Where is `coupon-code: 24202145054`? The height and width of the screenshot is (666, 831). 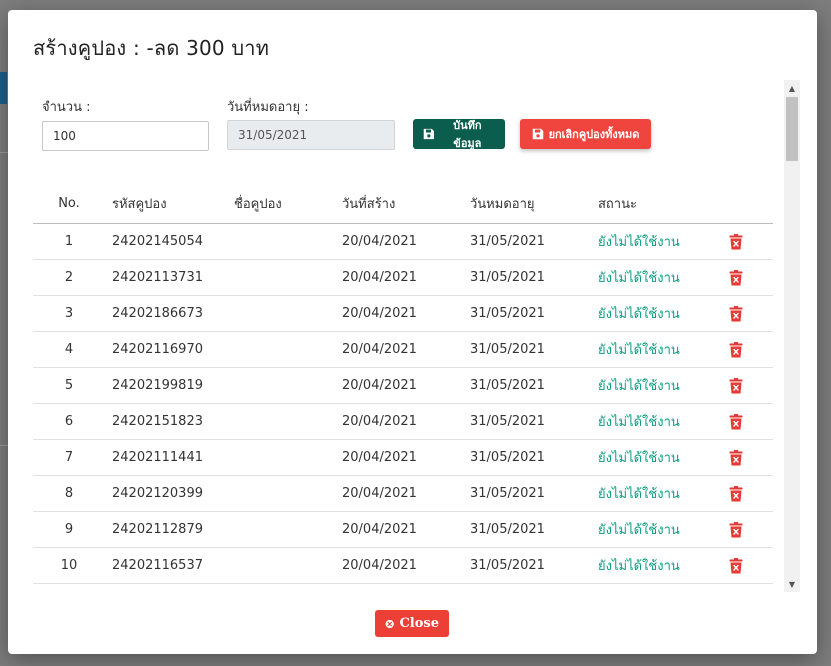 coupon-code: 24202145054 is located at coordinates (157, 241).